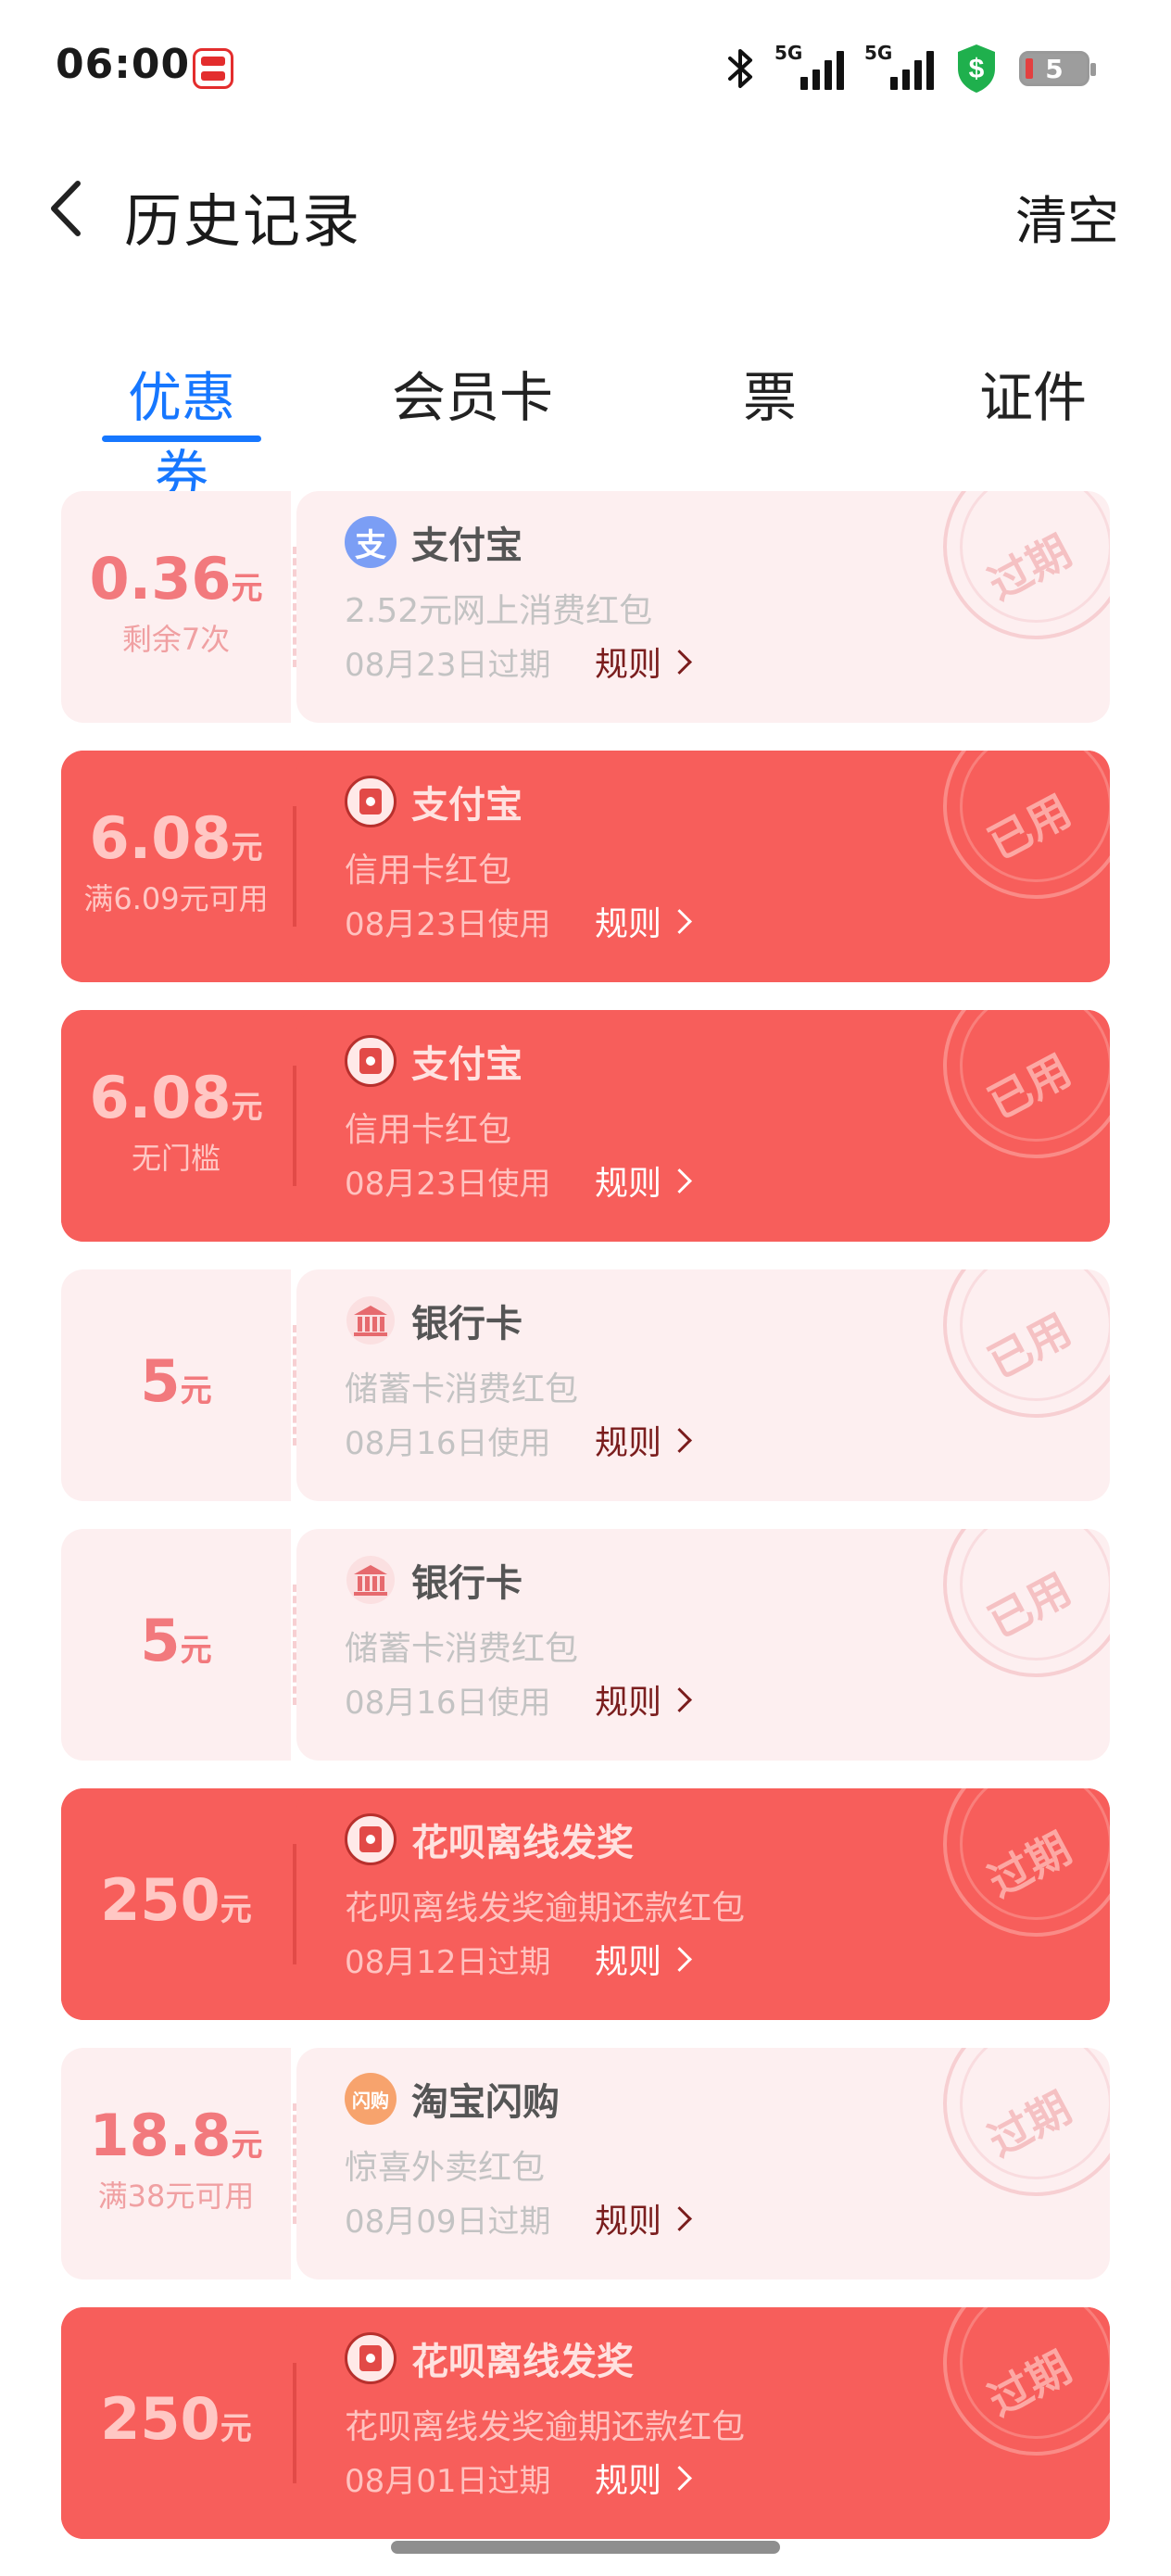 The image size is (1171, 2576). I want to click on logo-text: 闪购, so click(371, 2100).